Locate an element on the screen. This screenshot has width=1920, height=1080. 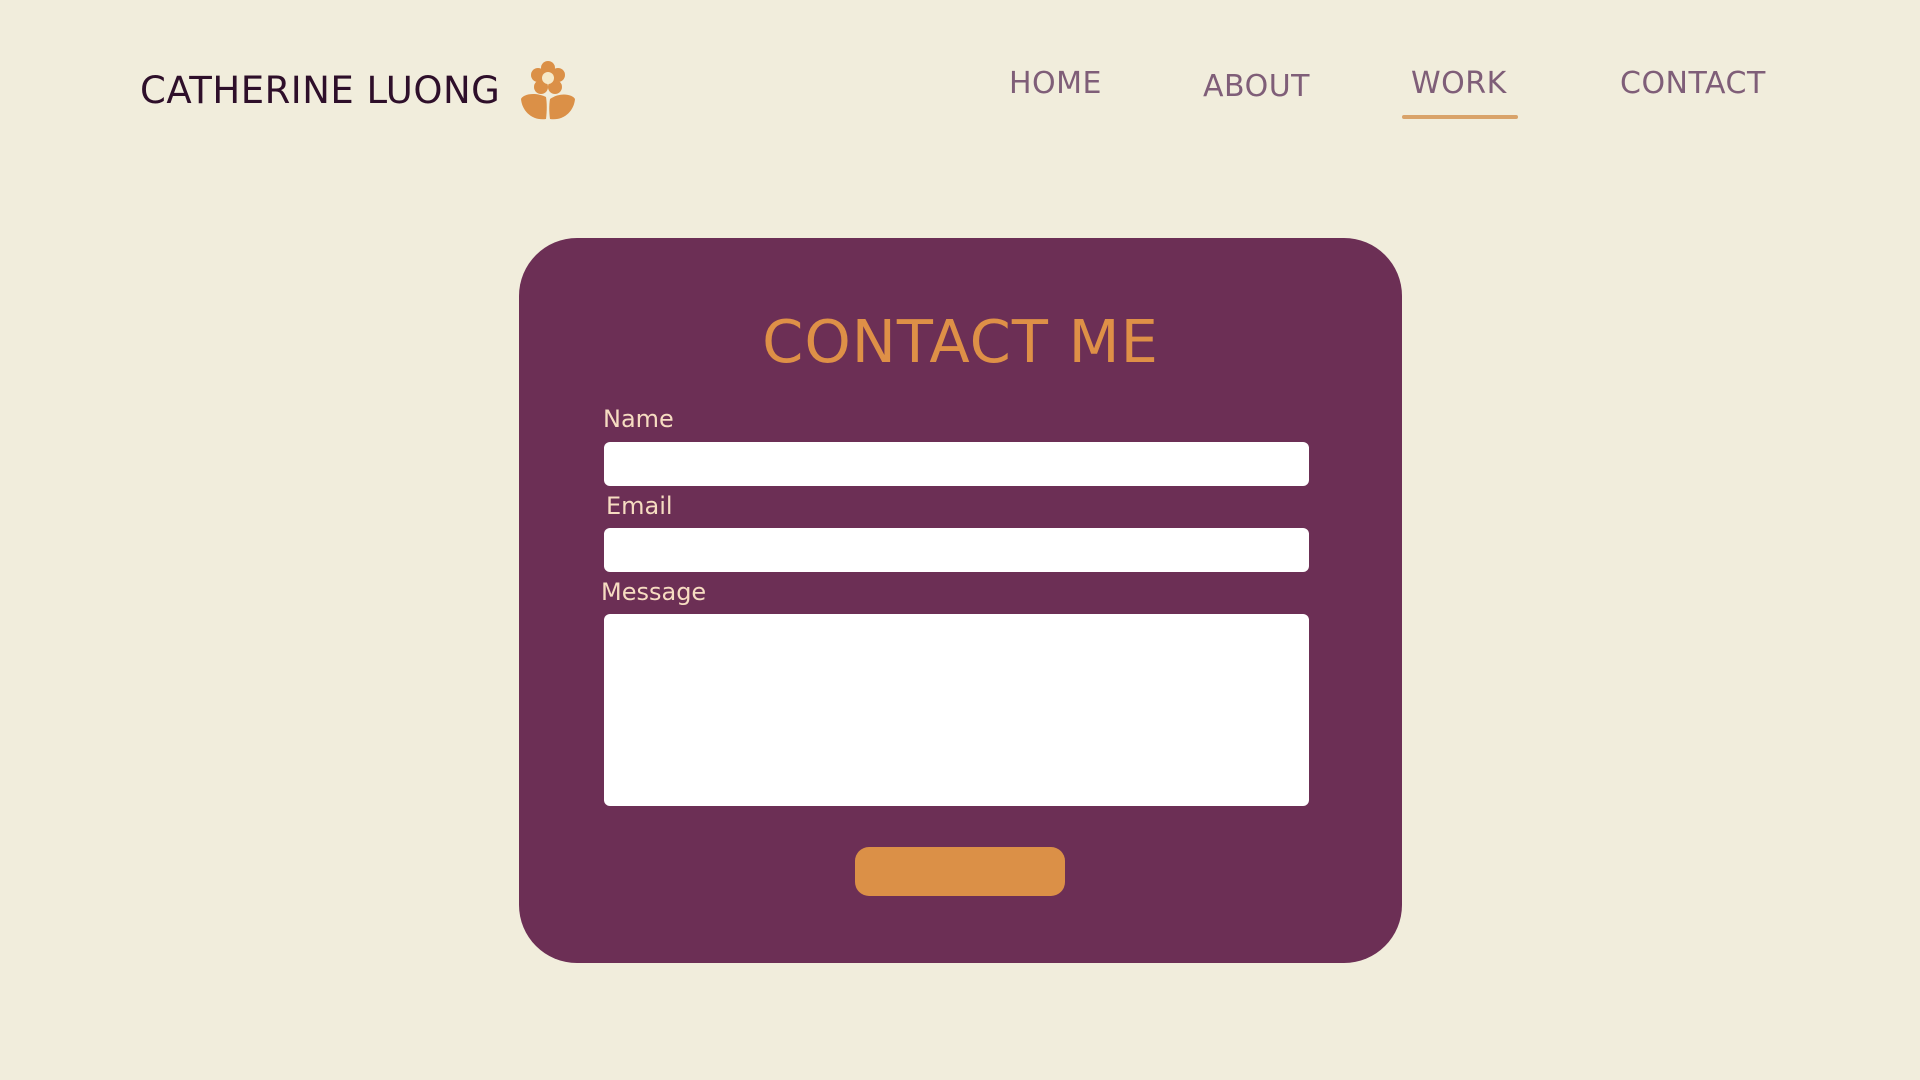
active-nav-indicator is located at coordinates (1460, 117).